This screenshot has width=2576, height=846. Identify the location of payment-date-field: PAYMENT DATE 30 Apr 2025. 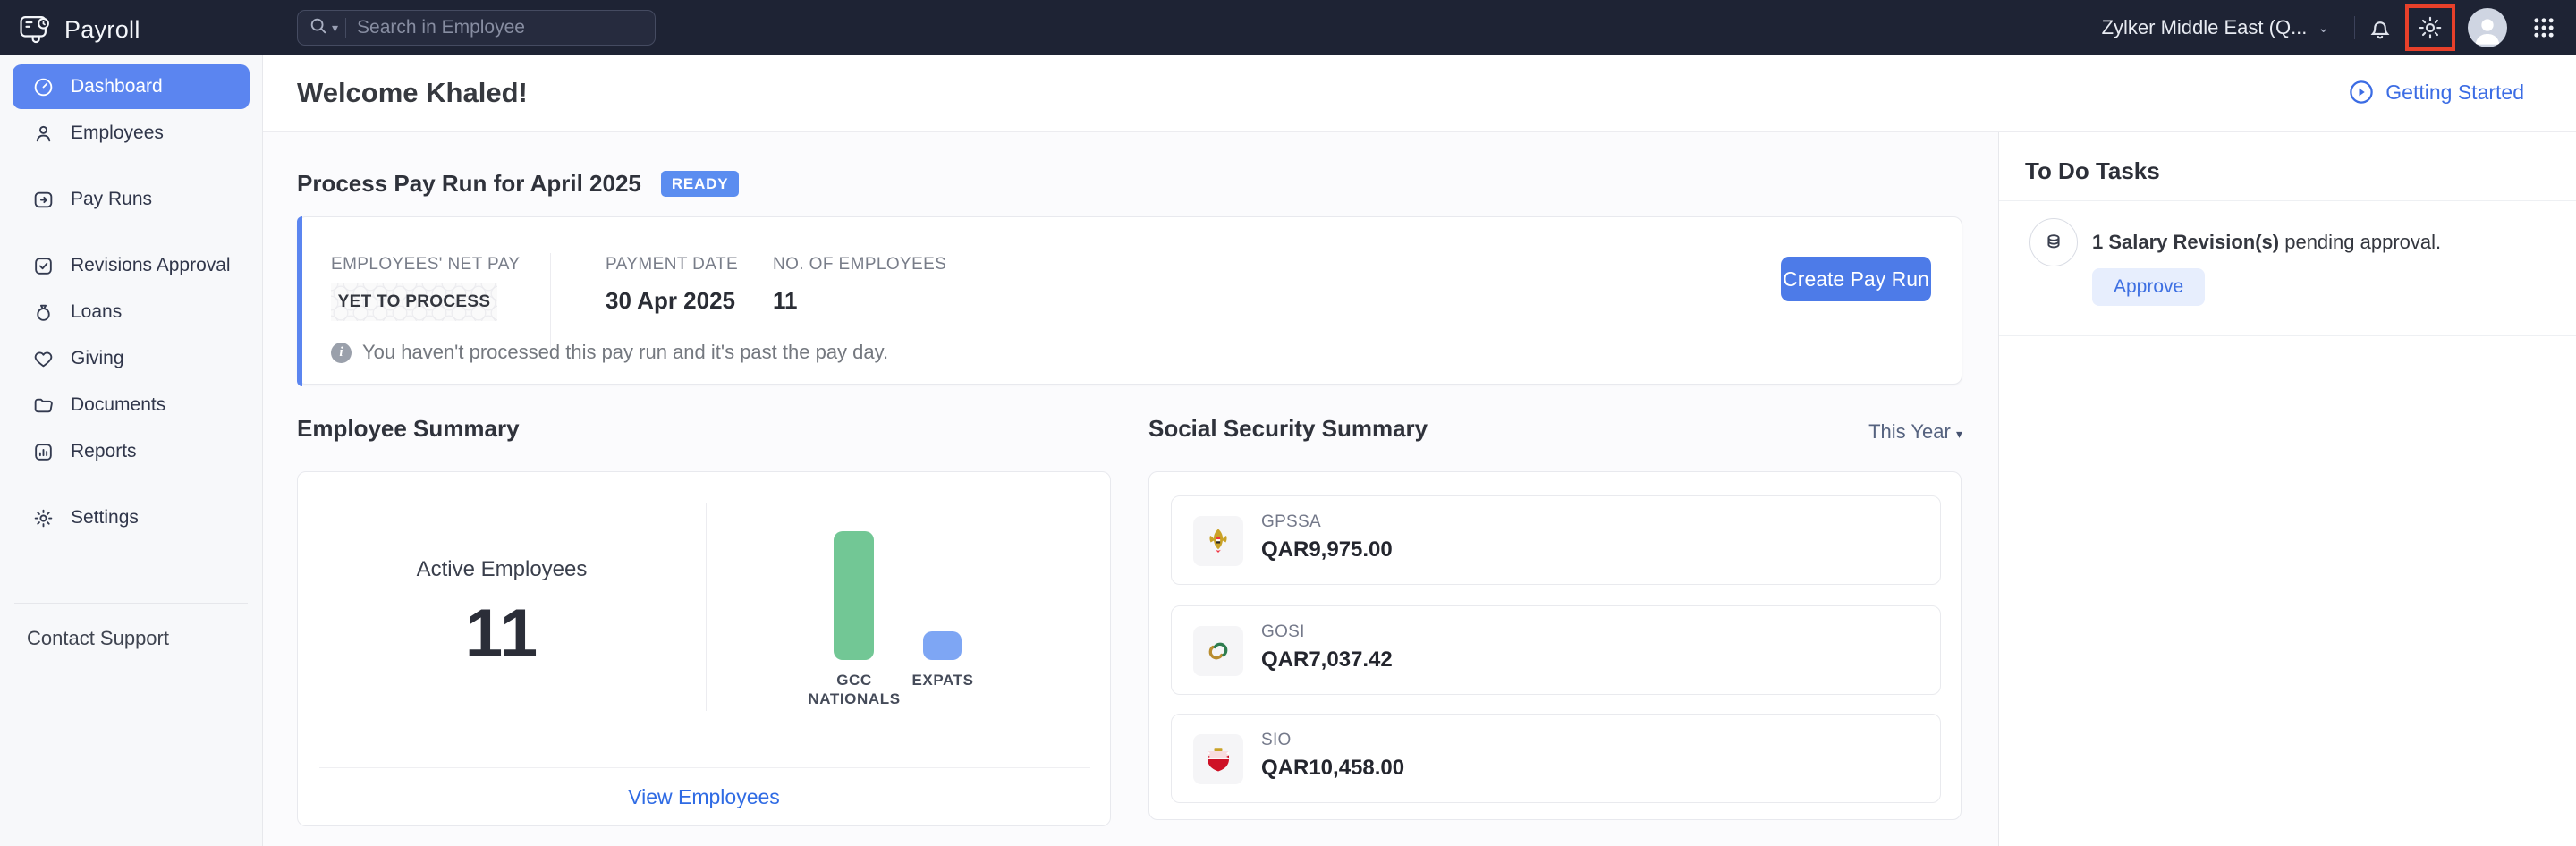
(672, 284).